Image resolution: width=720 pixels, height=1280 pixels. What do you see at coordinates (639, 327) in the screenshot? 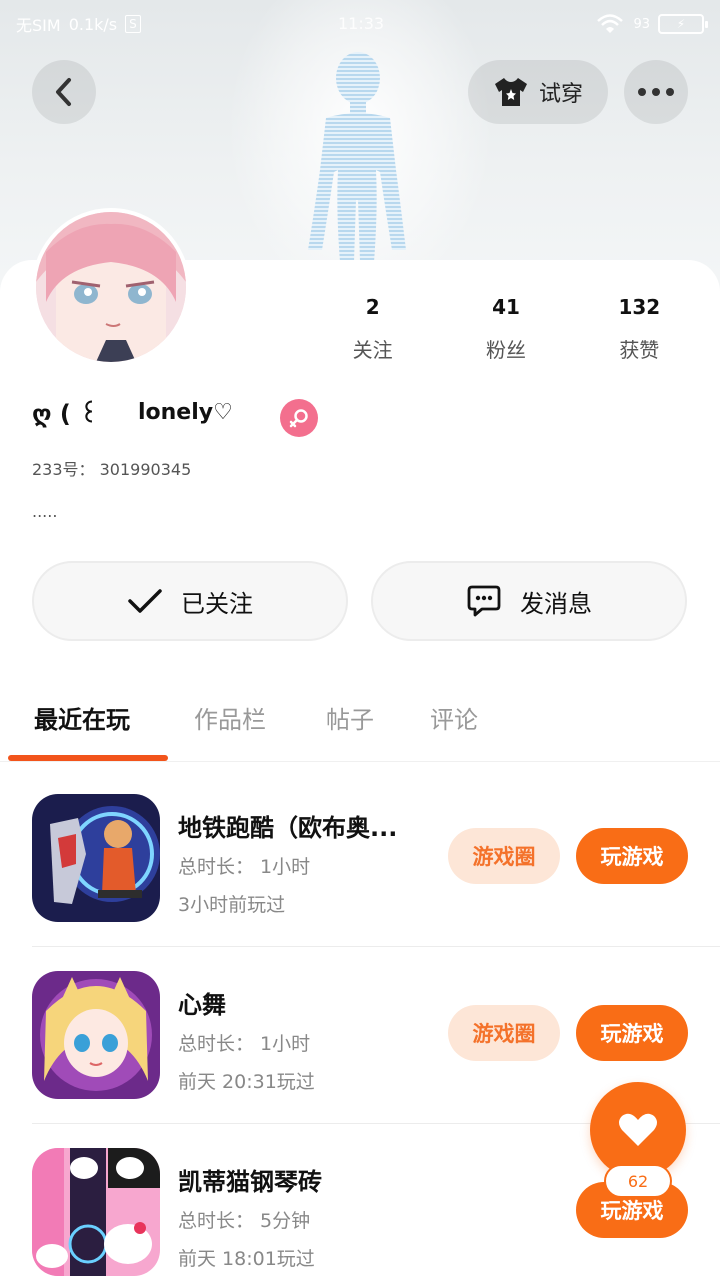
I see `stat-likes: 132 获赞` at bounding box center [639, 327].